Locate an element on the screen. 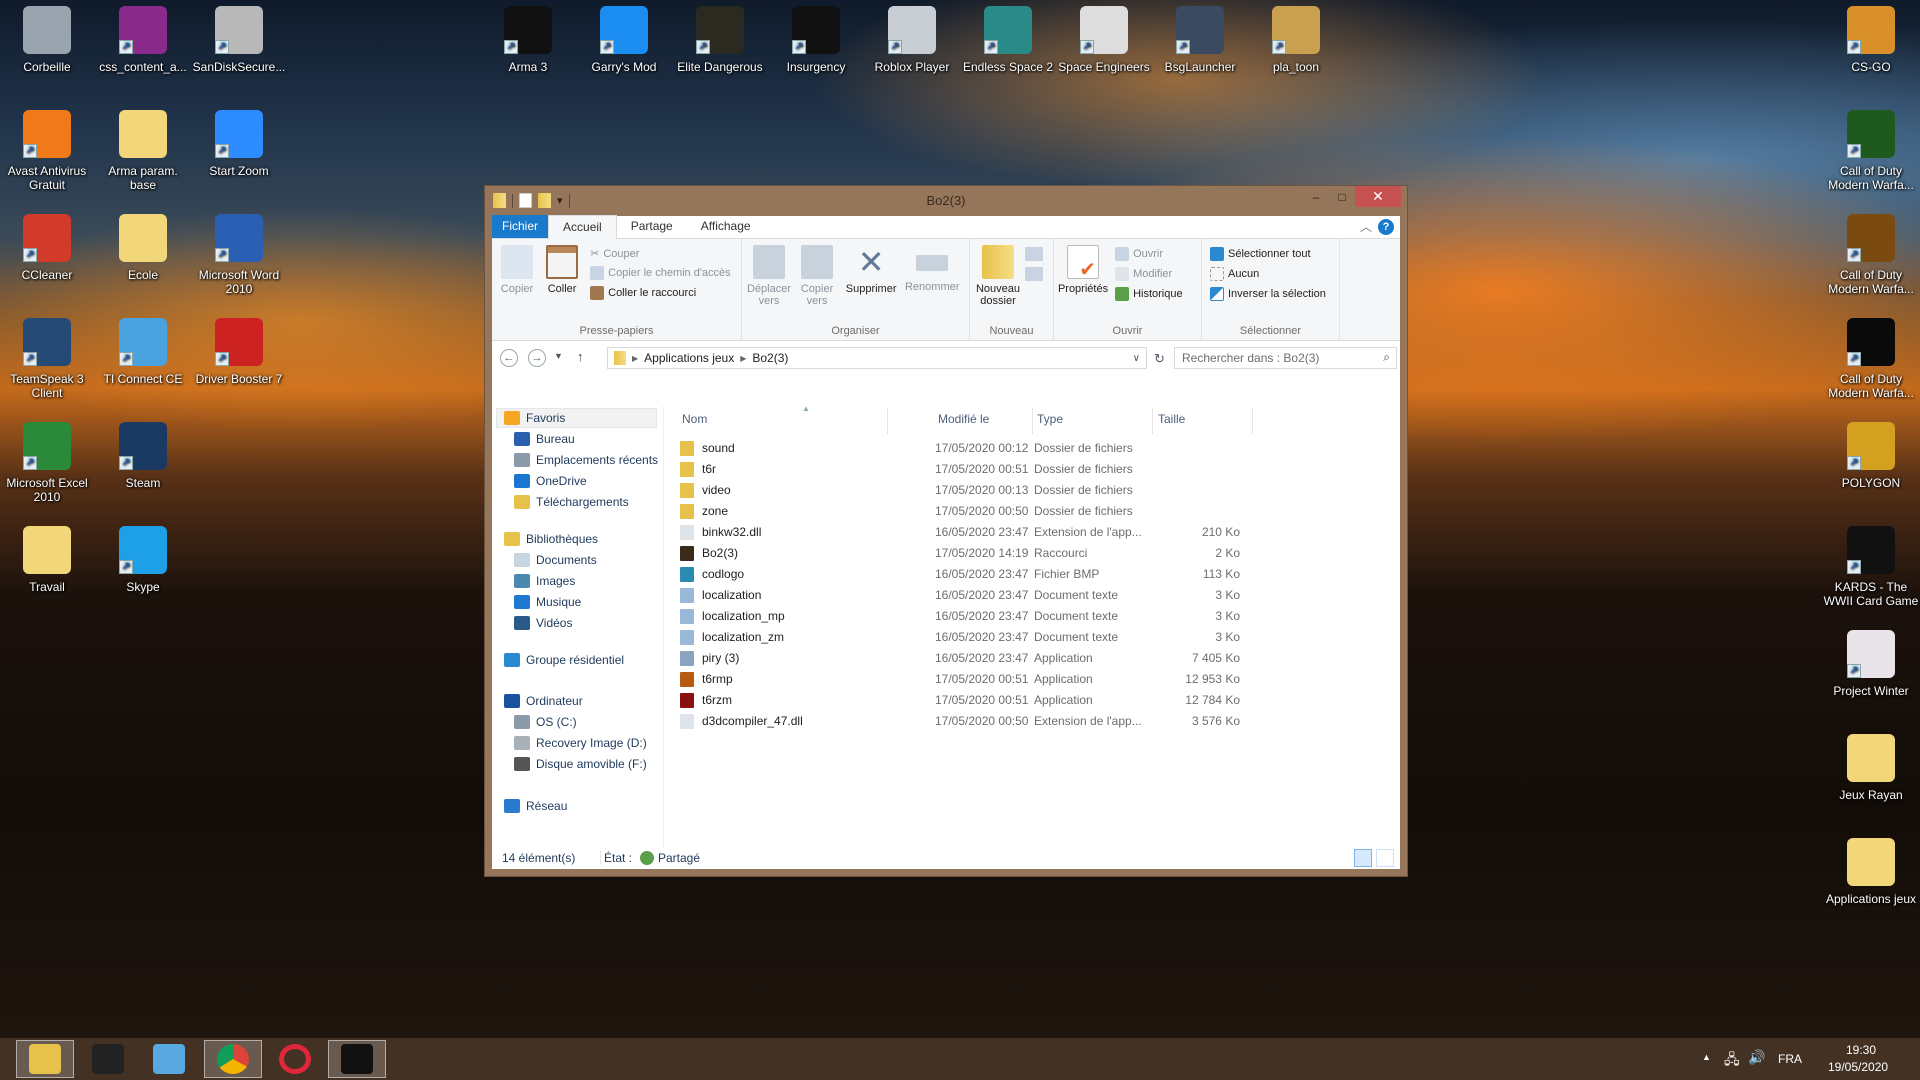 This screenshot has height=1080, width=1920. nav-item: Emplacements récents is located at coordinates (586, 460).